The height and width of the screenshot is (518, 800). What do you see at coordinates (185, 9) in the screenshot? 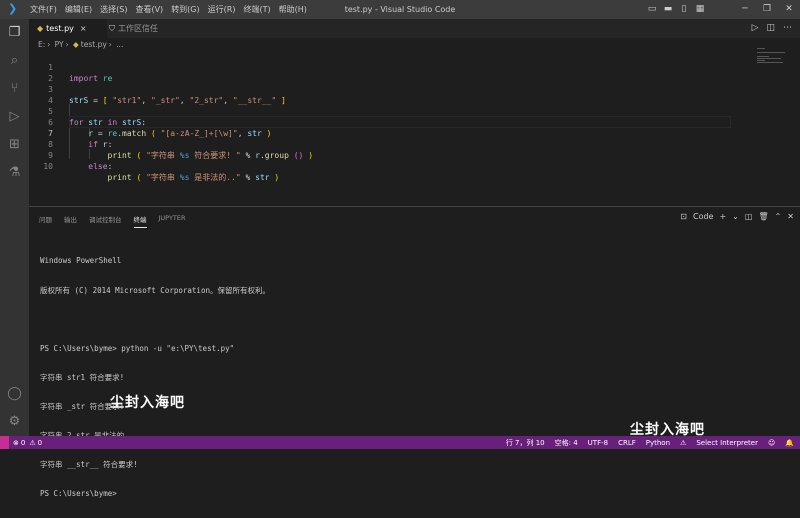
I see `menu-go: 转到(G)` at bounding box center [185, 9].